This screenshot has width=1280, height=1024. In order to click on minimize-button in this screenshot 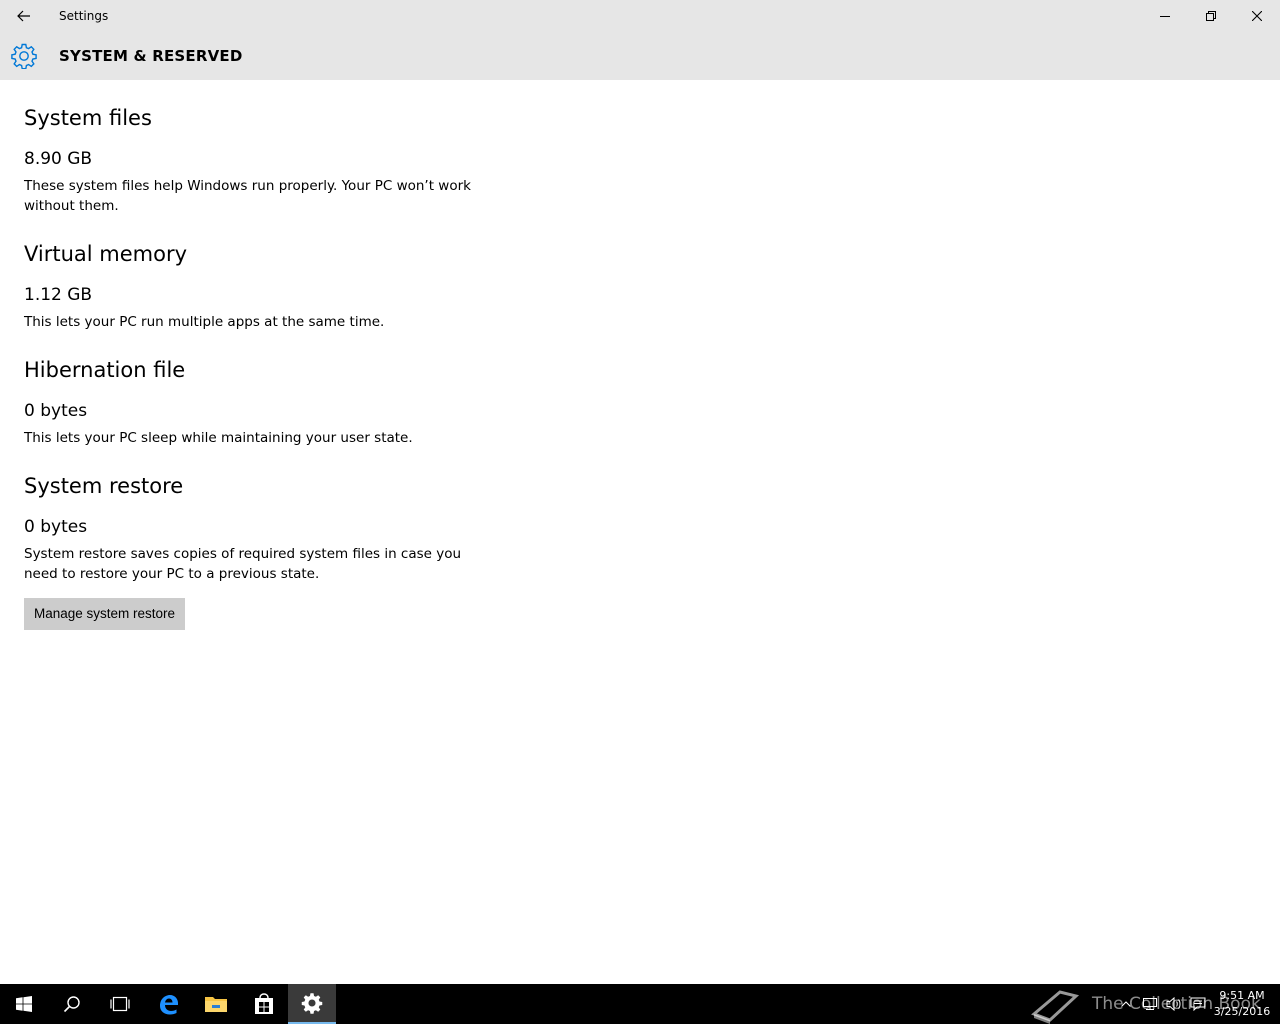, I will do `click(1165, 16)`.